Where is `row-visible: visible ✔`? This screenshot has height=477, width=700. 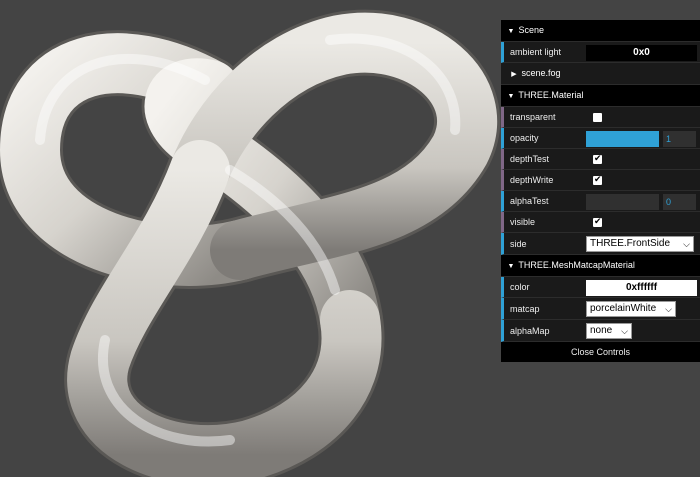
row-visible: visible ✔ is located at coordinates (600, 222).